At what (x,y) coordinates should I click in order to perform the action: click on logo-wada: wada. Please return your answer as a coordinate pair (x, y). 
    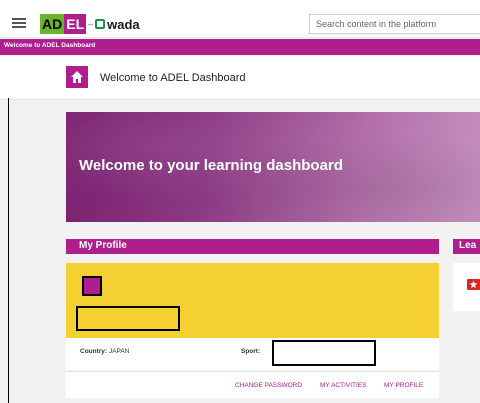
    Looking at the image, I should click on (123, 24).